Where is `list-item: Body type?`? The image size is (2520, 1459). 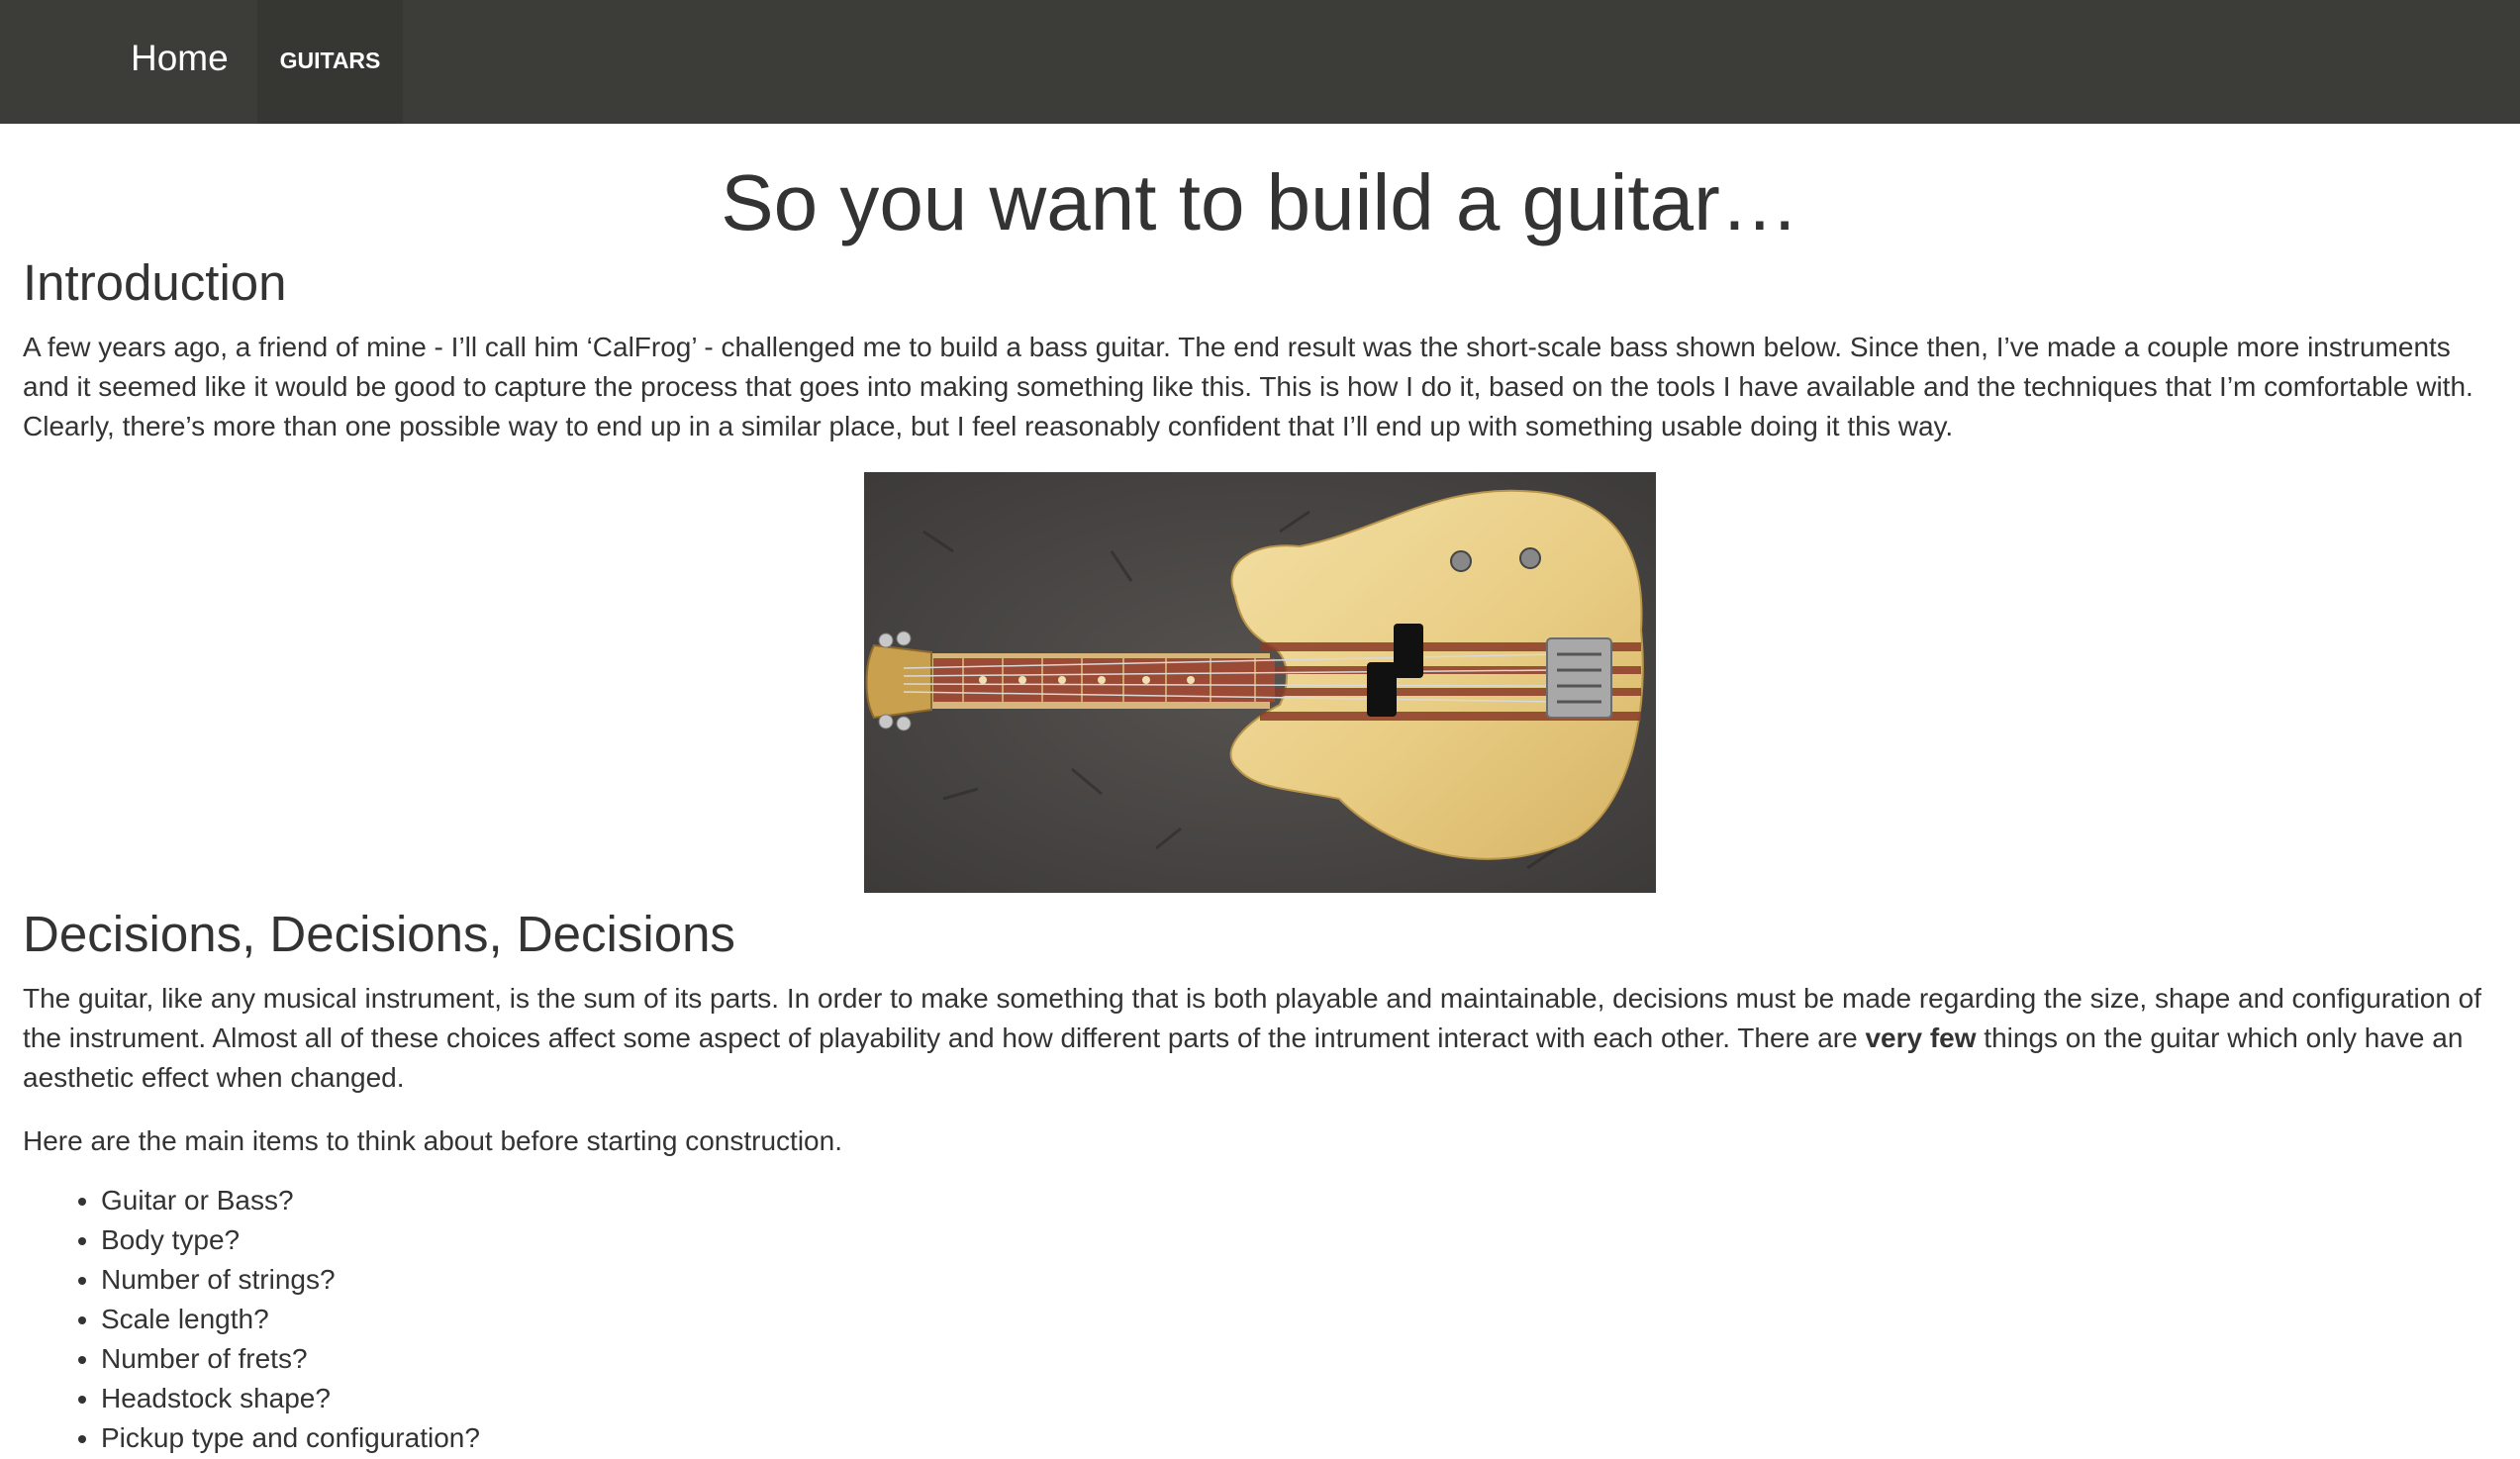 list-item: Body type? is located at coordinates (290, 1240).